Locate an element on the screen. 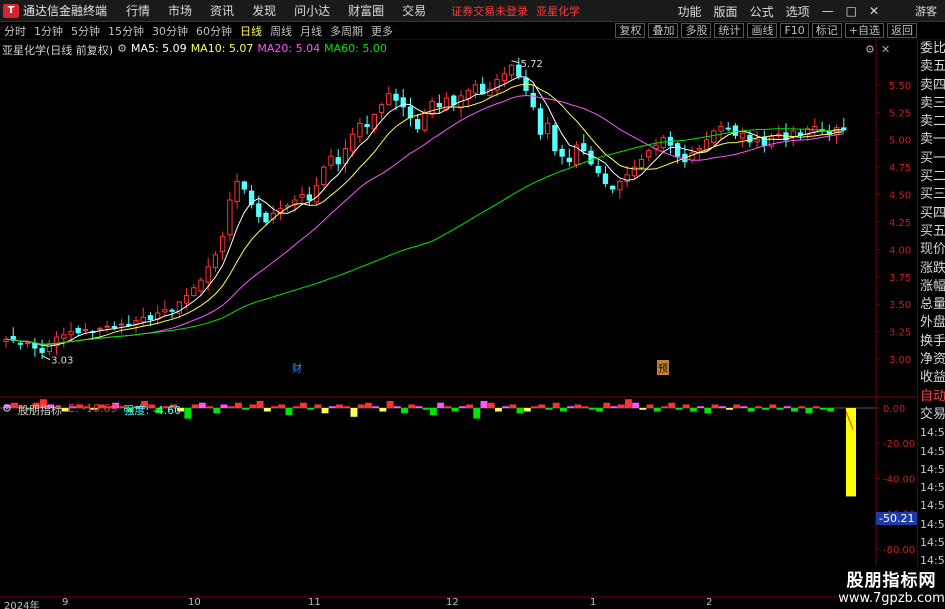 This screenshot has height=609, width=945. menu-item-faxian: 发现 is located at coordinates (264, 10).